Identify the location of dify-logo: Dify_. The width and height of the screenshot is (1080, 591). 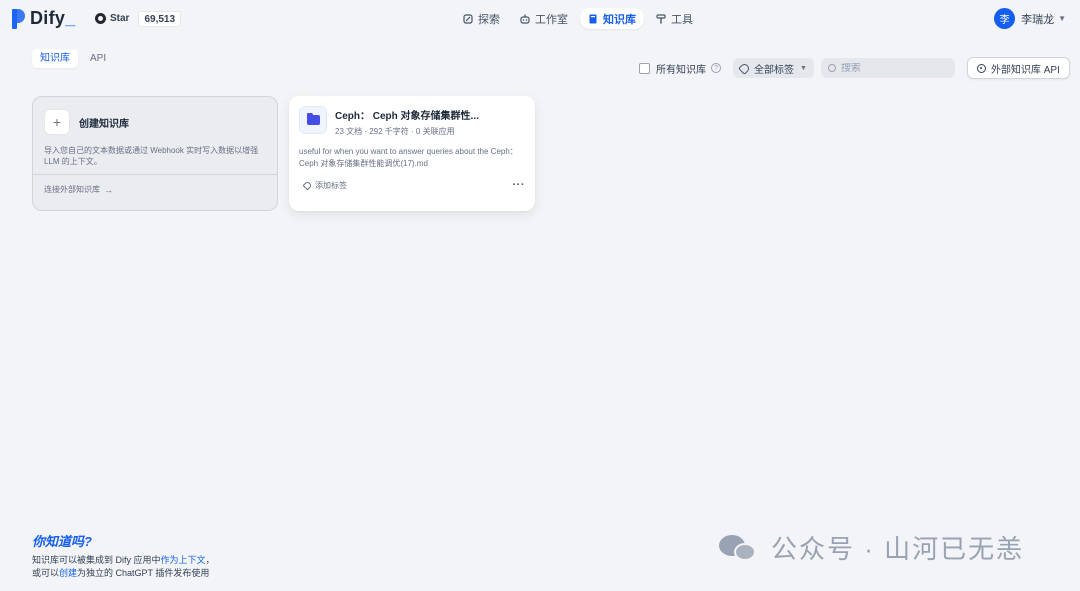
(44, 18).